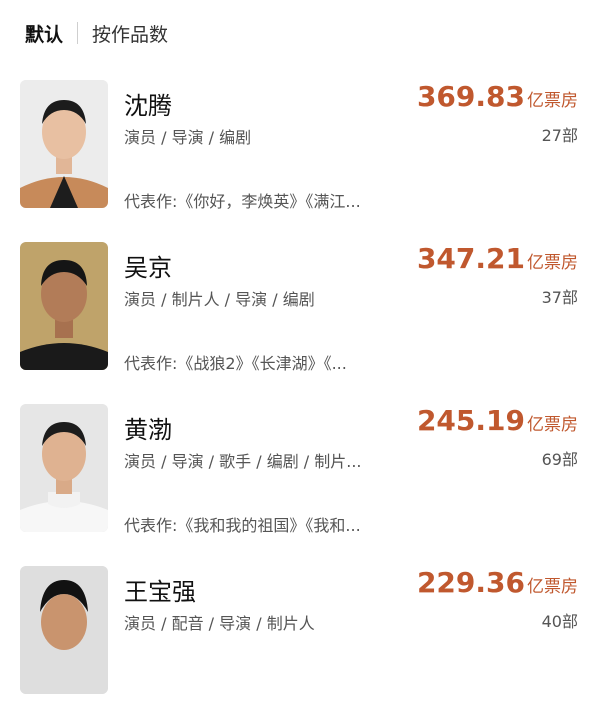 The height and width of the screenshot is (726, 600). Describe the element at coordinates (148, 427) in the screenshot. I see `actor-name: 黄渤` at that location.